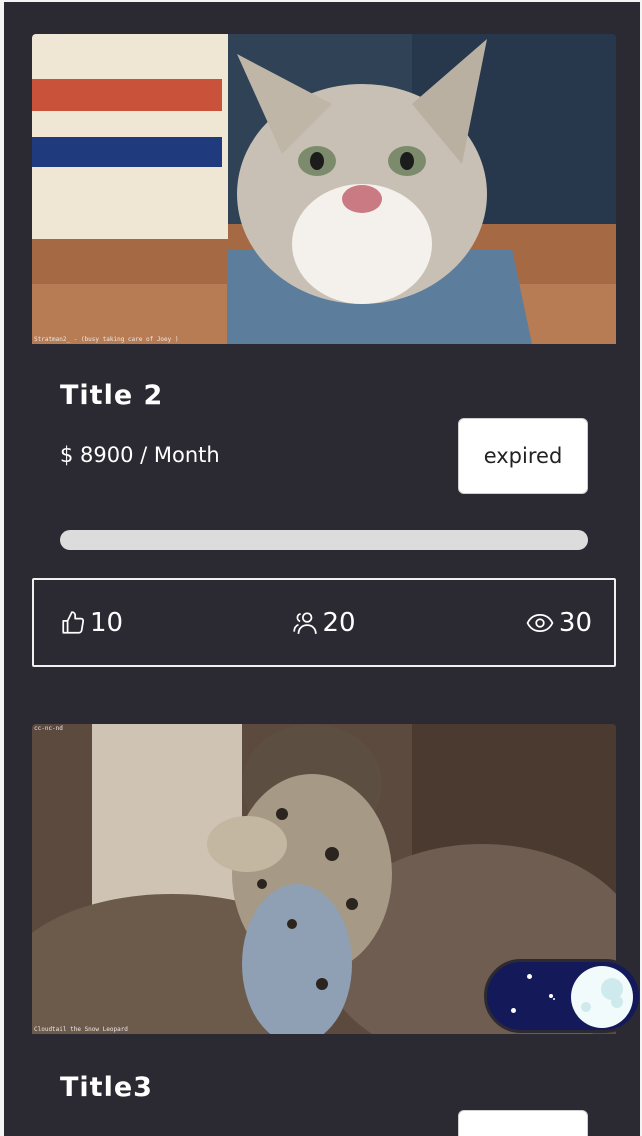  What do you see at coordinates (602, 997) in the screenshot?
I see `moon-icon` at bounding box center [602, 997].